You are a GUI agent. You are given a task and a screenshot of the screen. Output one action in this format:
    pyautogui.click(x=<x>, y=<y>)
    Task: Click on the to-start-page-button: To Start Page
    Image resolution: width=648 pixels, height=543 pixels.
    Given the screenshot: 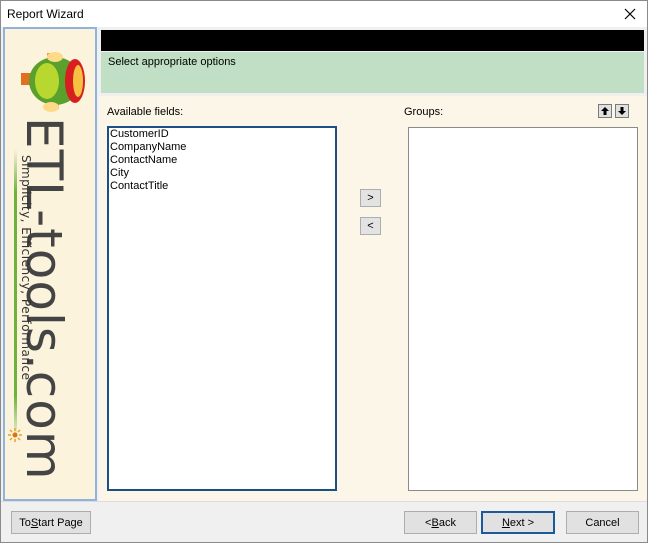 What is the action you would take?
    pyautogui.click(x=51, y=522)
    